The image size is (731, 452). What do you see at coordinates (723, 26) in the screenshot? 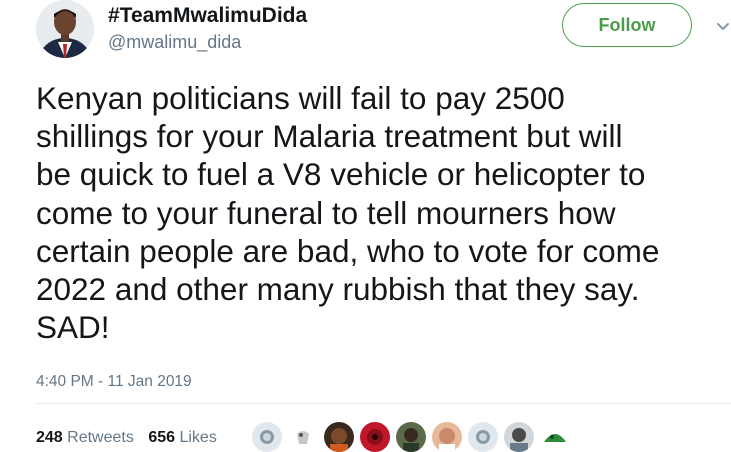
I see `chevron-down-icon` at bounding box center [723, 26].